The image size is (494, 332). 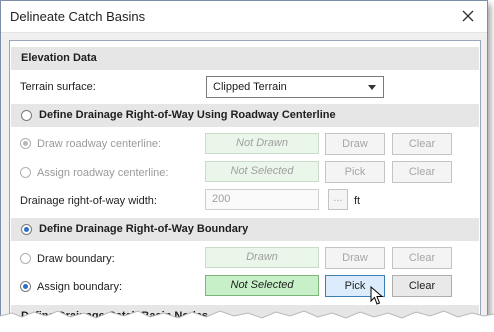 What do you see at coordinates (25, 172) in the screenshot?
I see `assign-centerline-radio` at bounding box center [25, 172].